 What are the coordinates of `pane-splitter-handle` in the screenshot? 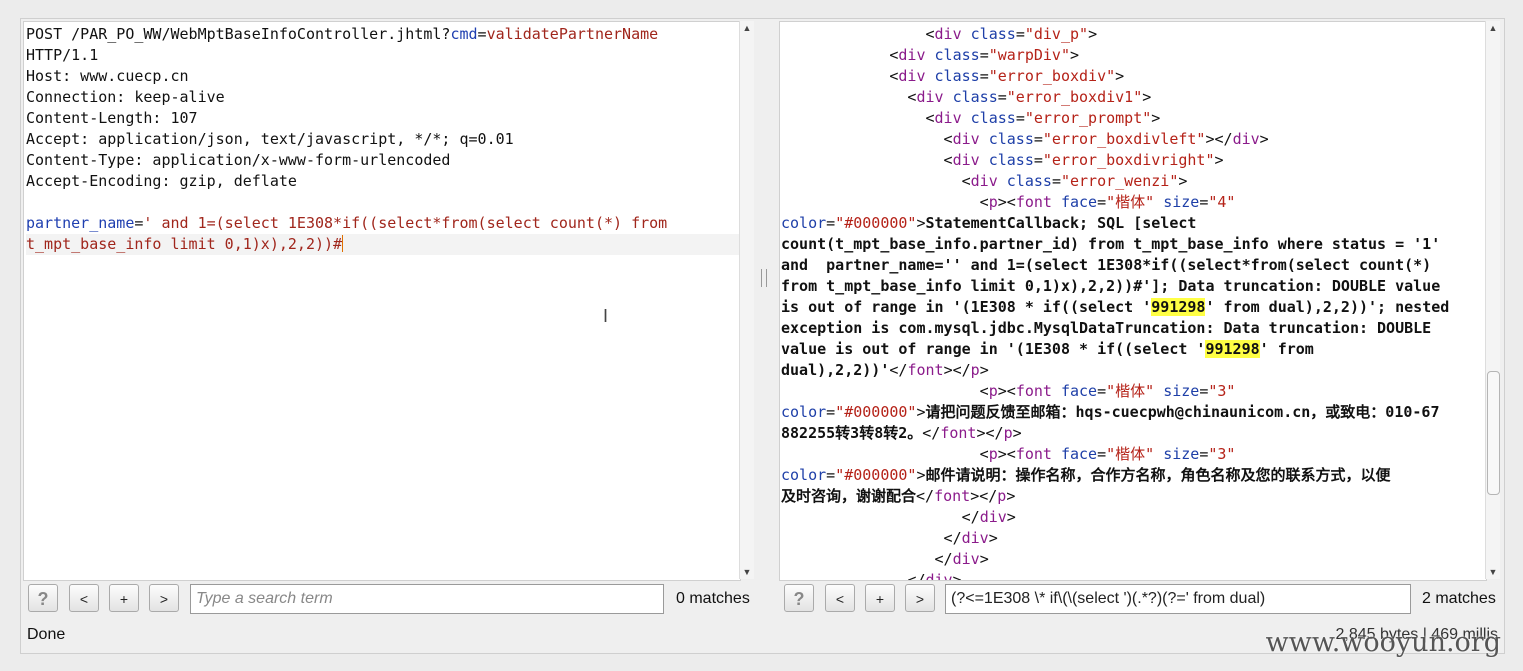 It's located at (764, 278).